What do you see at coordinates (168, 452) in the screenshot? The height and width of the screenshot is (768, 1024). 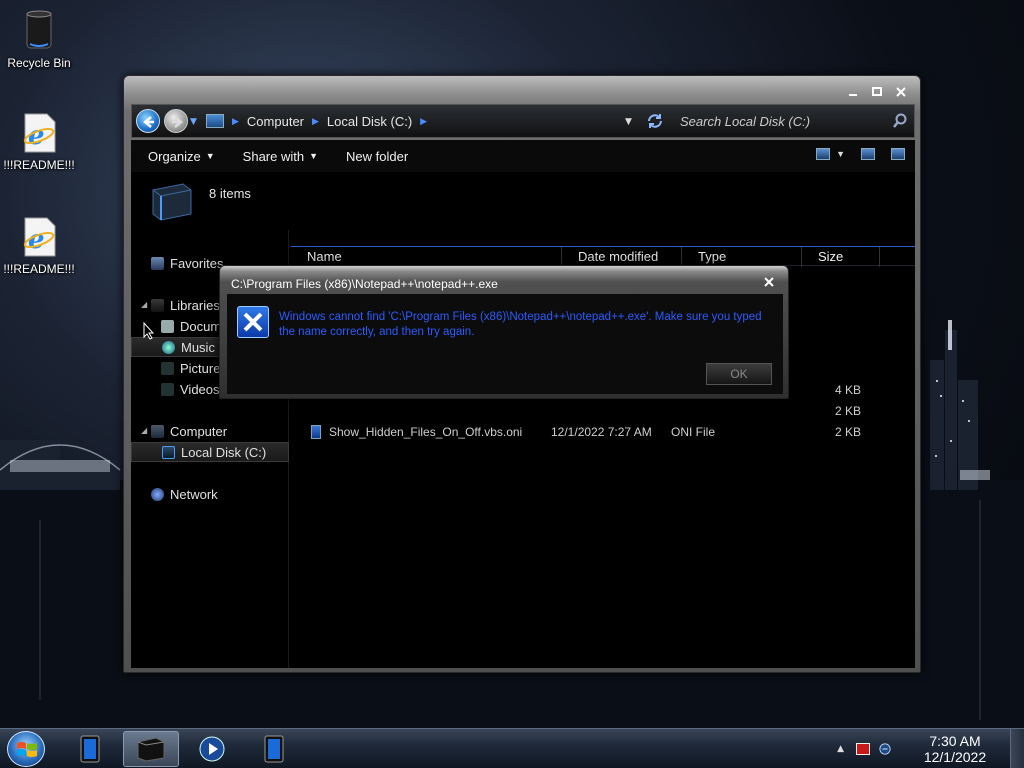 I see `hard-drive-icon` at bounding box center [168, 452].